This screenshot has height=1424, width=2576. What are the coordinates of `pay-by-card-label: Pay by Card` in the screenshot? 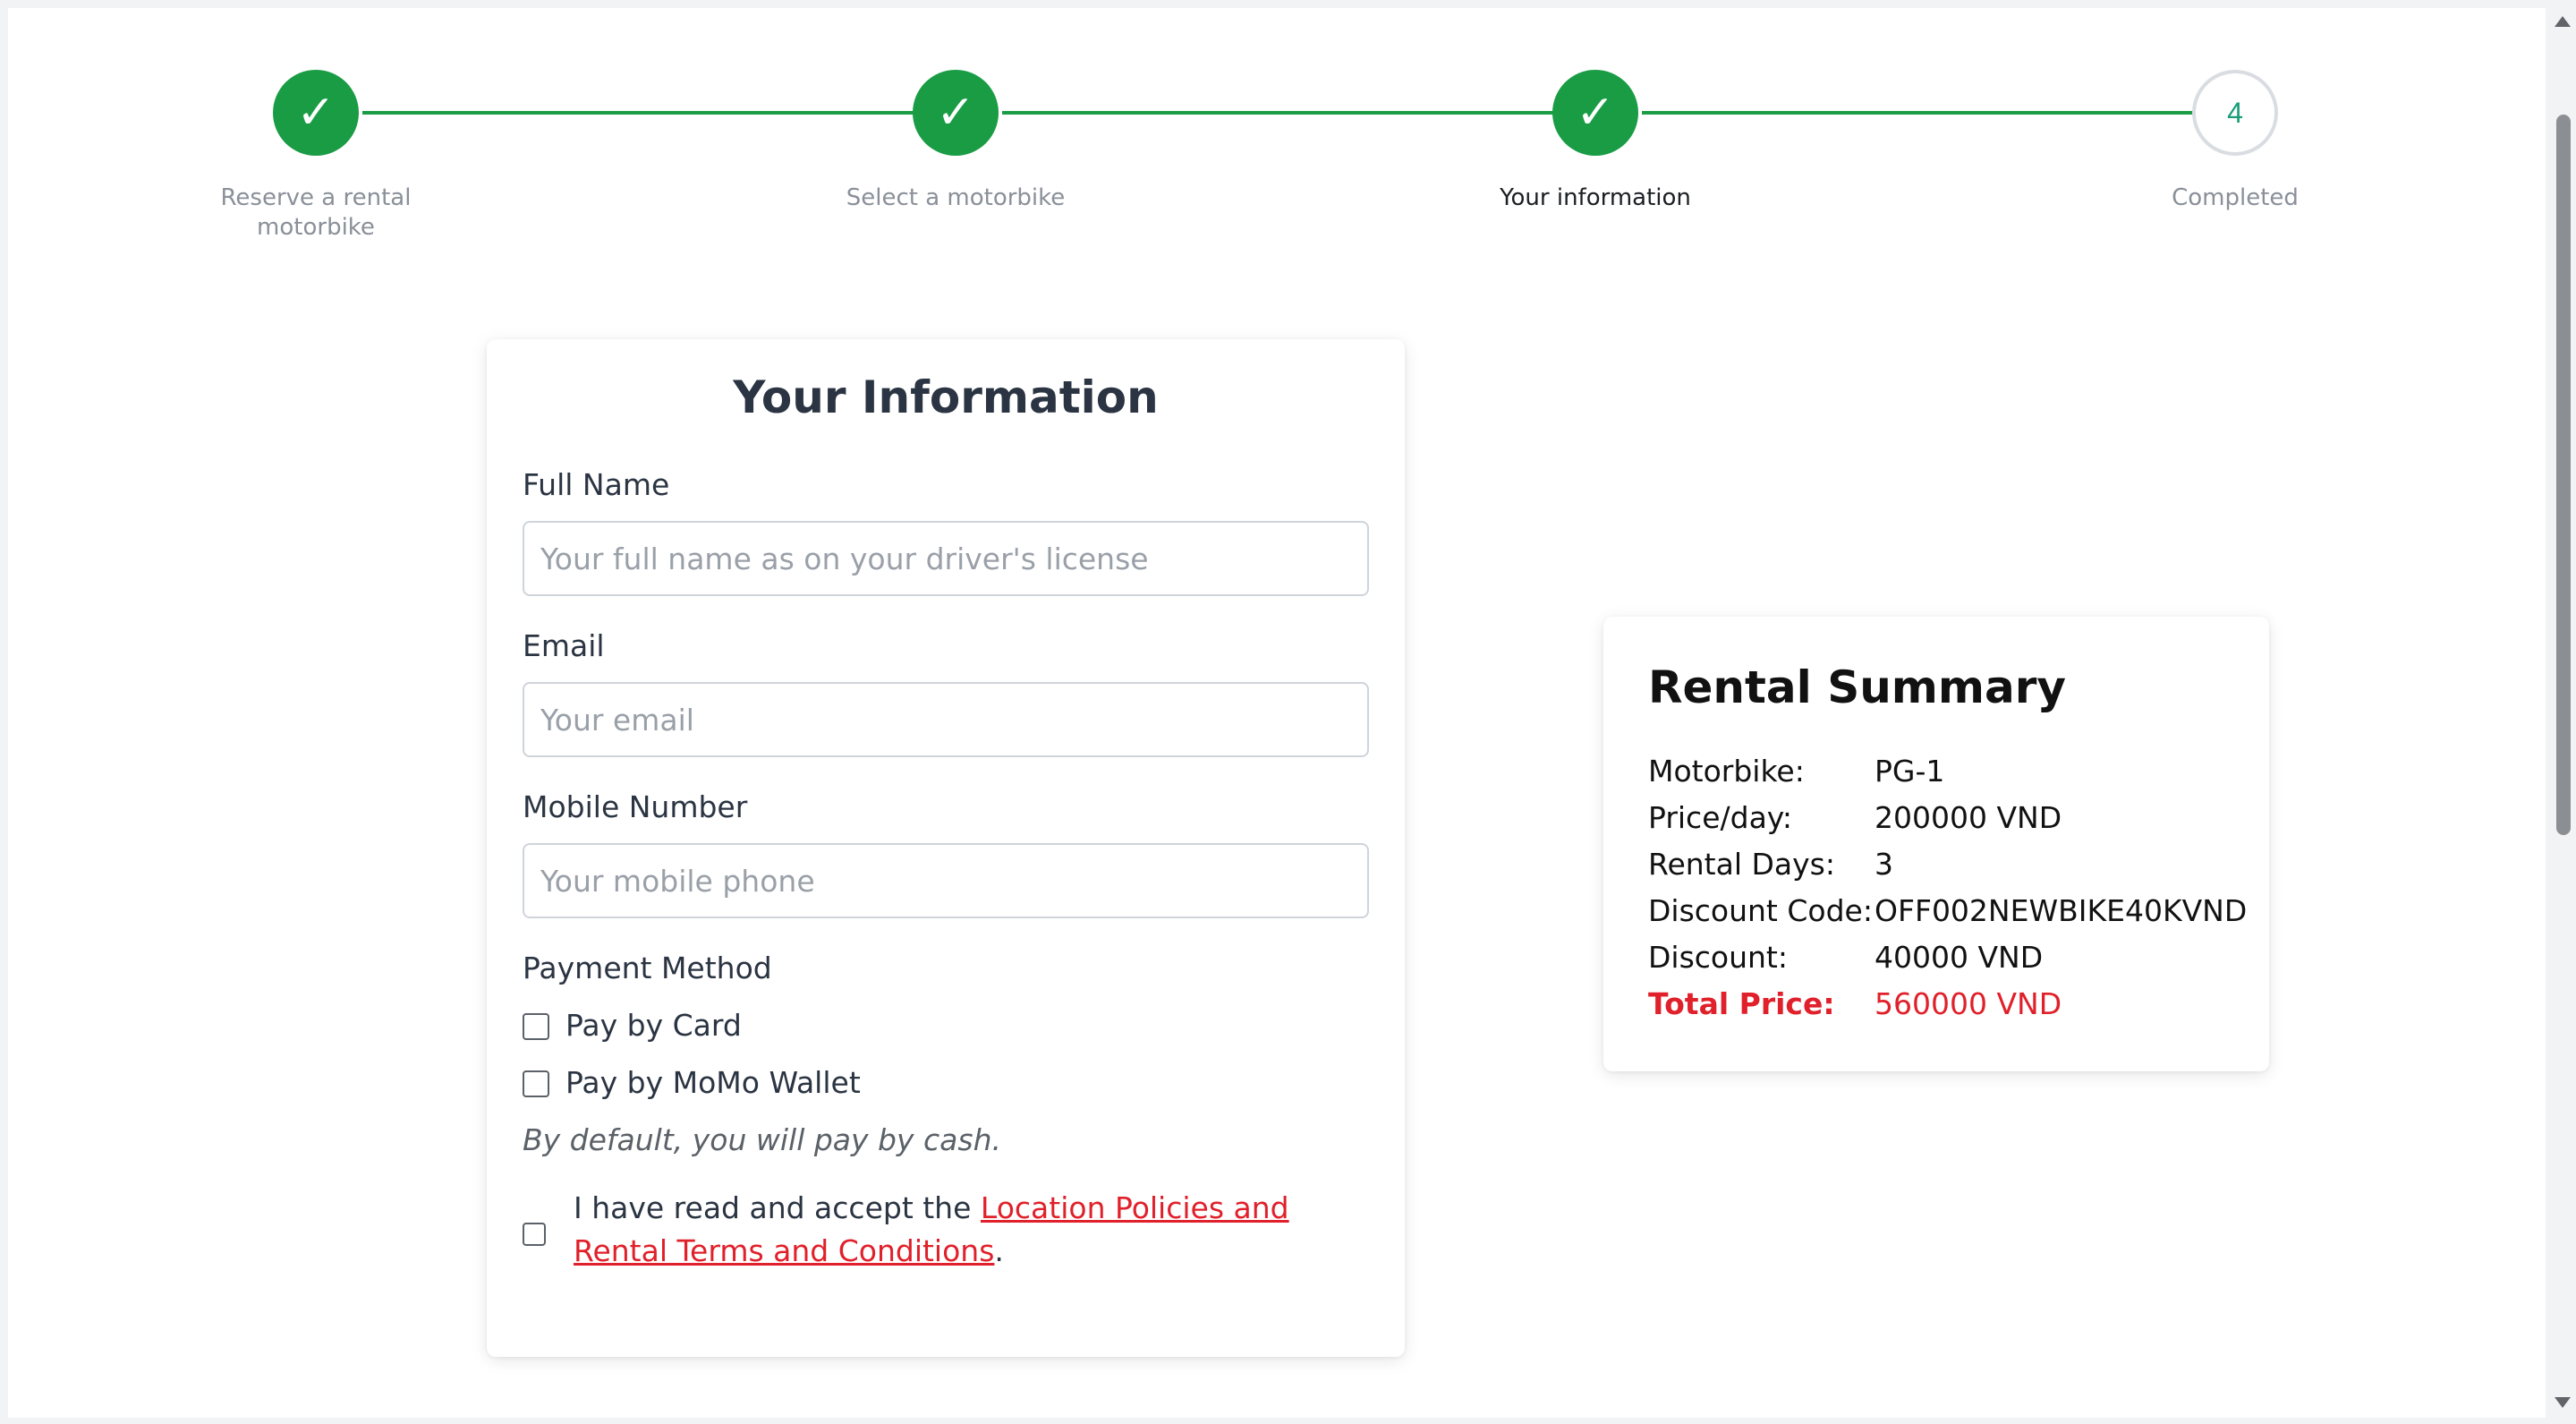 It's located at (653, 1025).